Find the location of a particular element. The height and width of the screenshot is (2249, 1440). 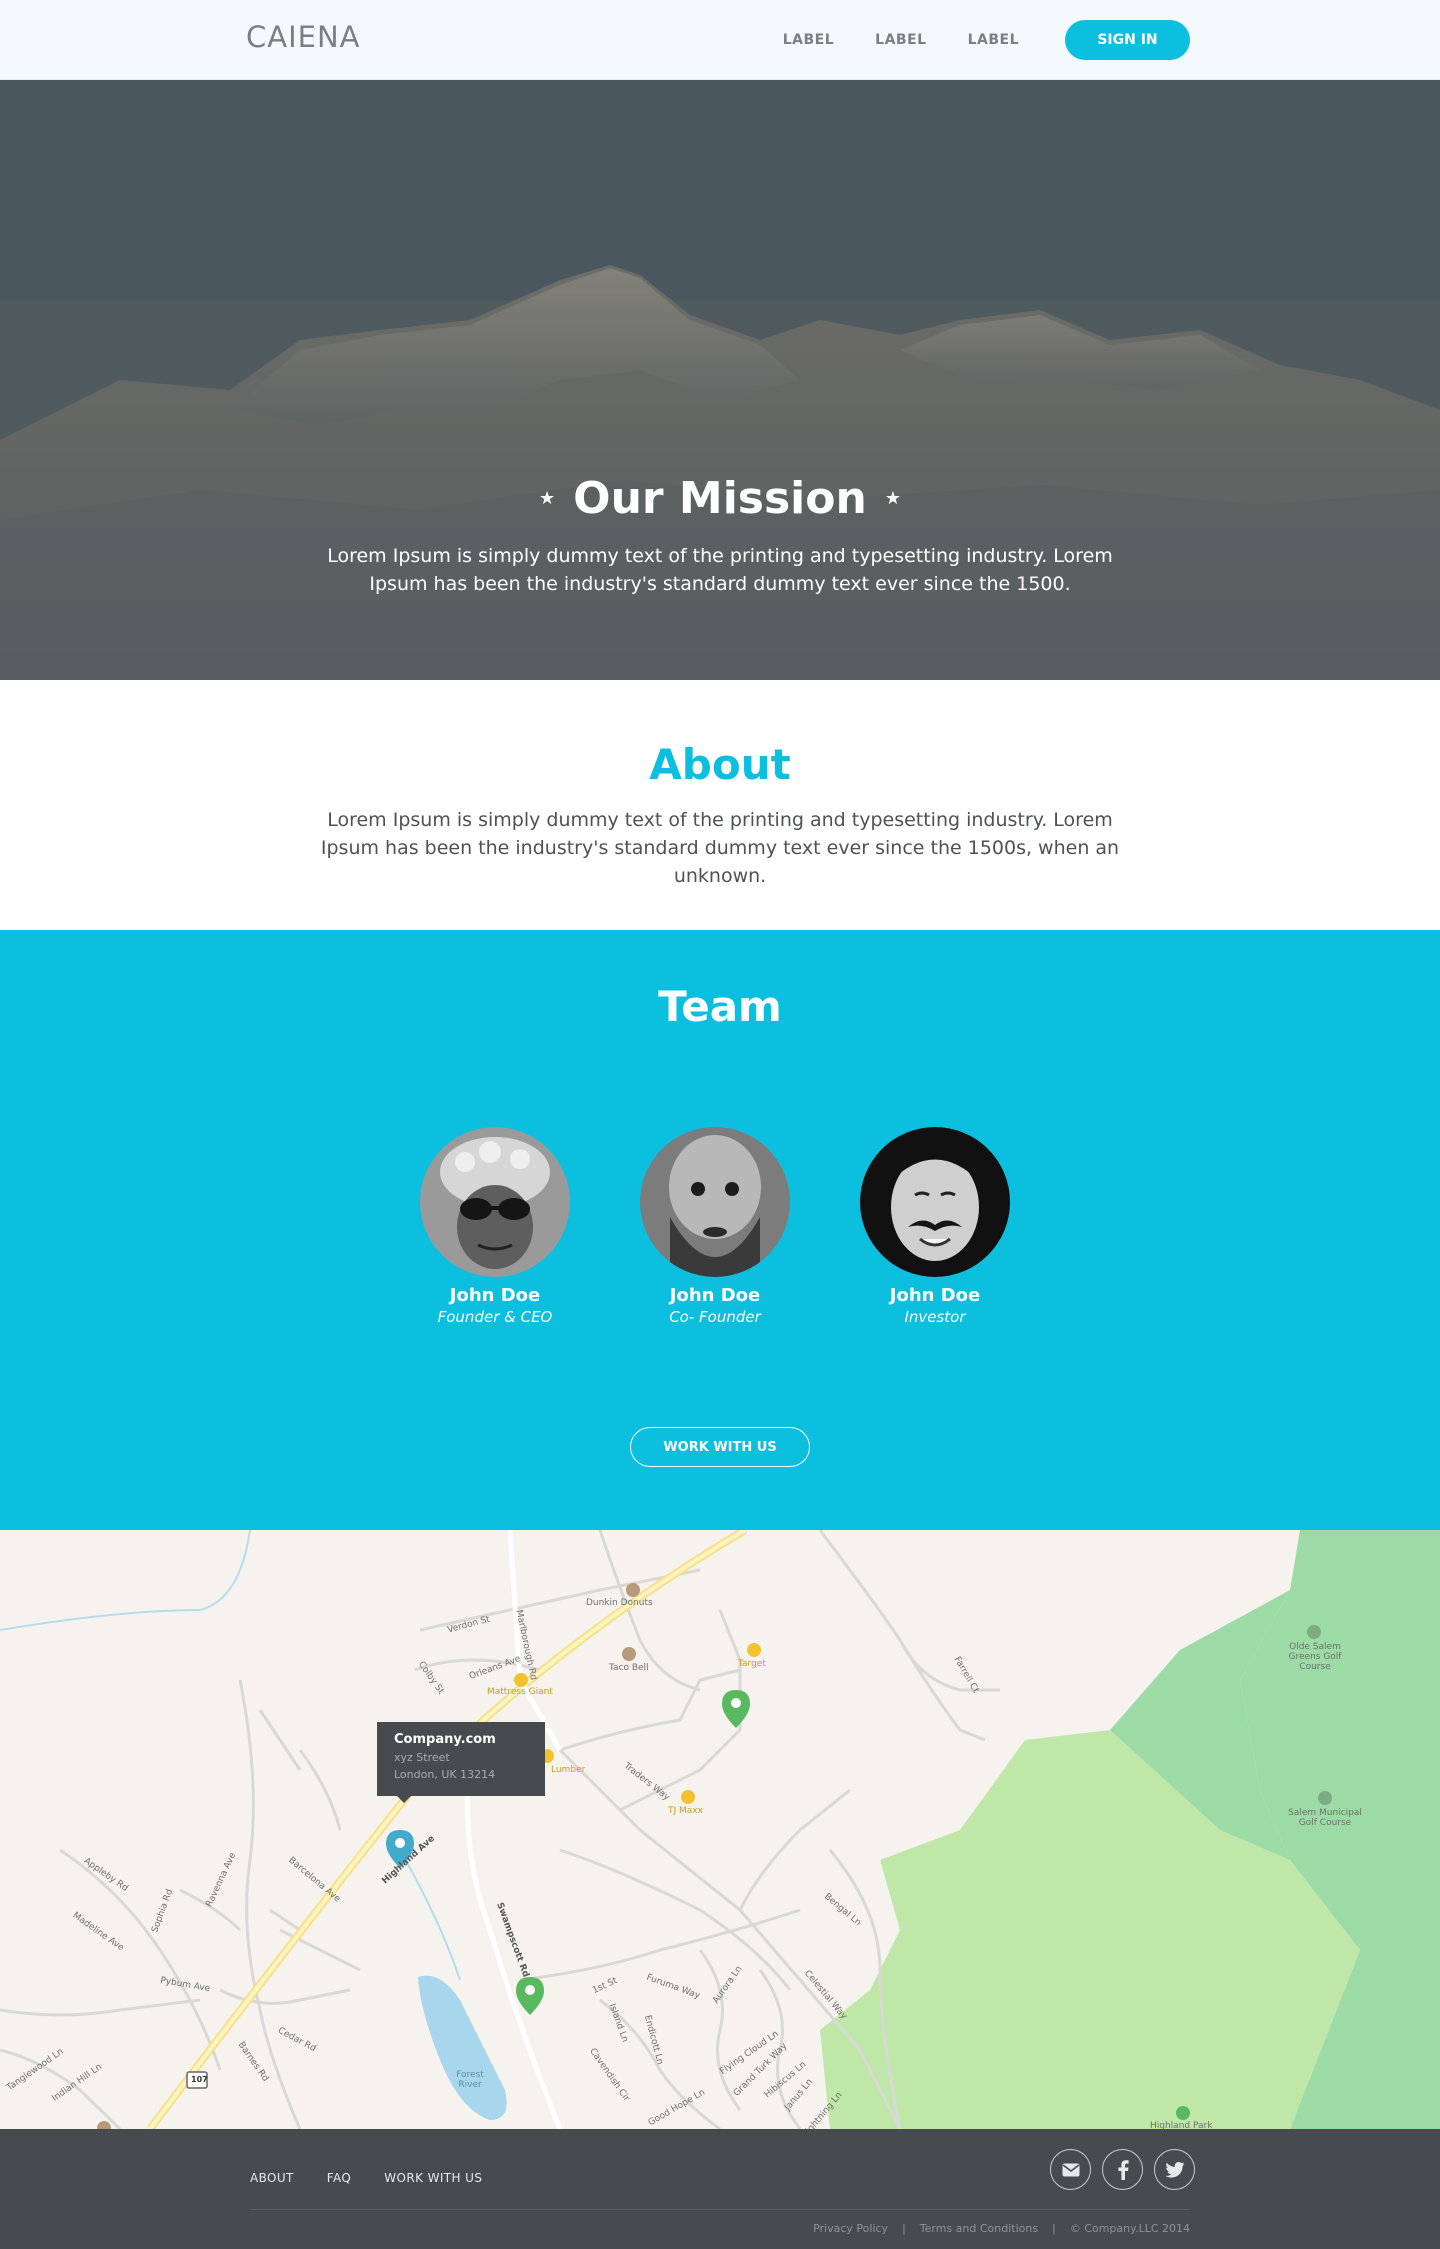

main-nav: LABEL LABEL LABEL SIGN IN is located at coordinates (986, 40).